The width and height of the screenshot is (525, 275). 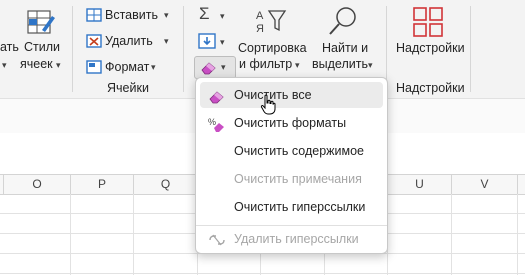 What do you see at coordinates (260, 16) in the screenshot?
I see `svg-text: A` at bounding box center [260, 16].